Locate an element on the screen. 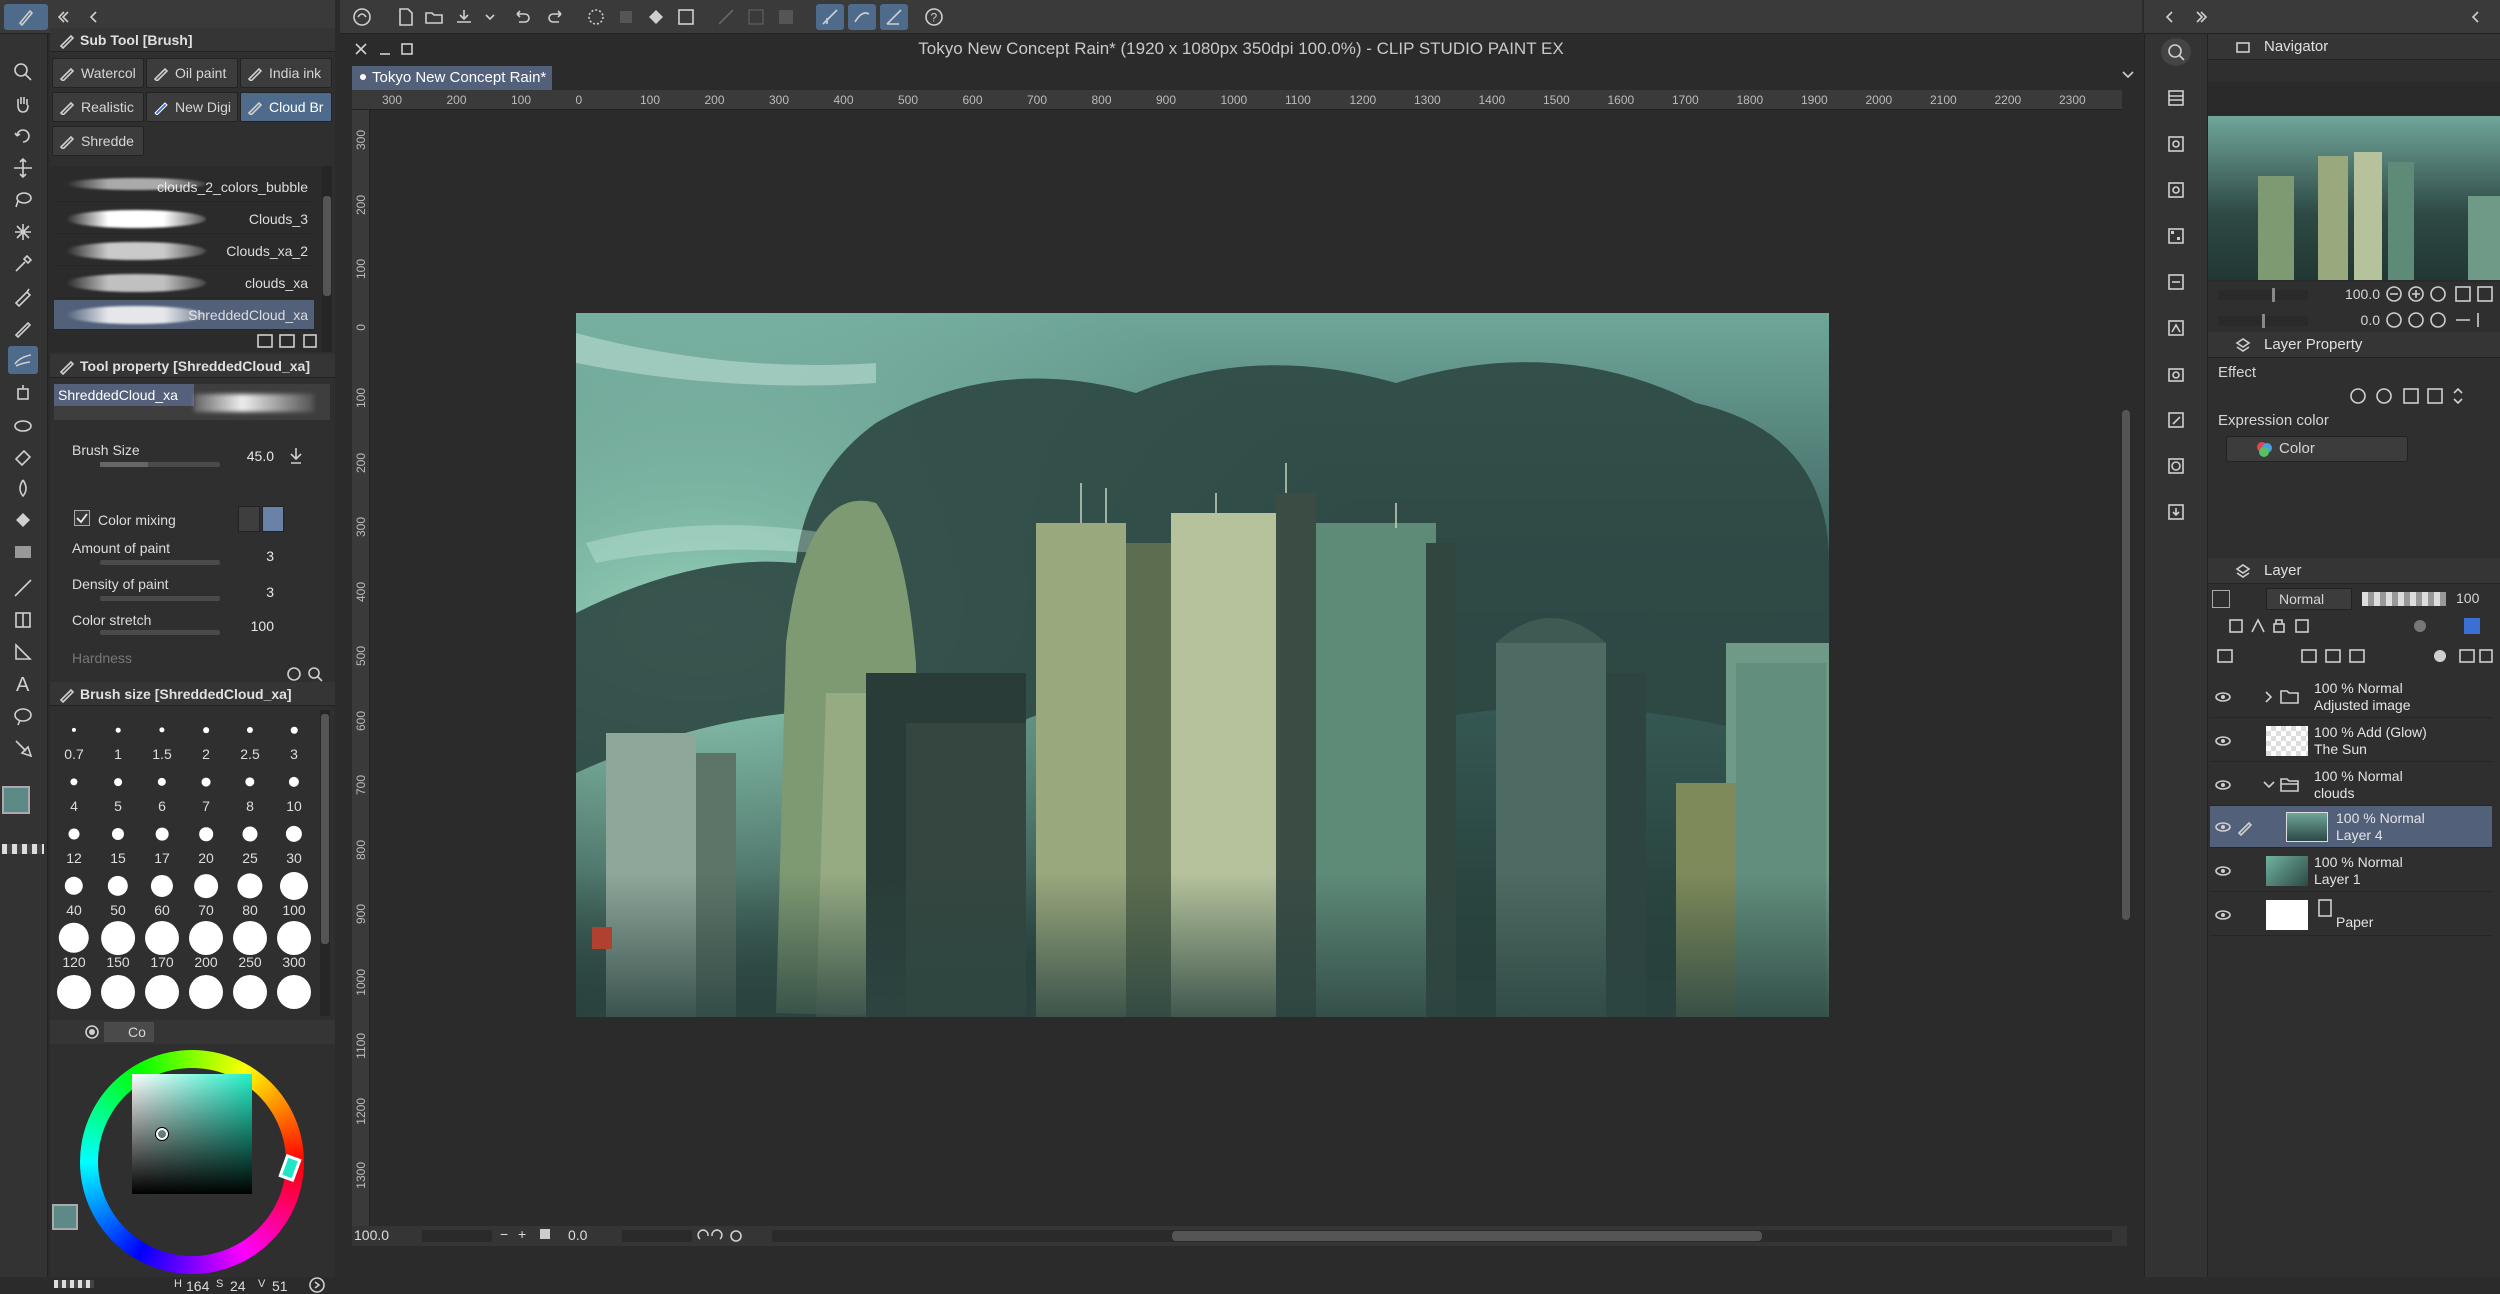 Image resolution: width=2500 pixels, height=1294 pixels. brush-size-preset: 100 is located at coordinates (294, 892).